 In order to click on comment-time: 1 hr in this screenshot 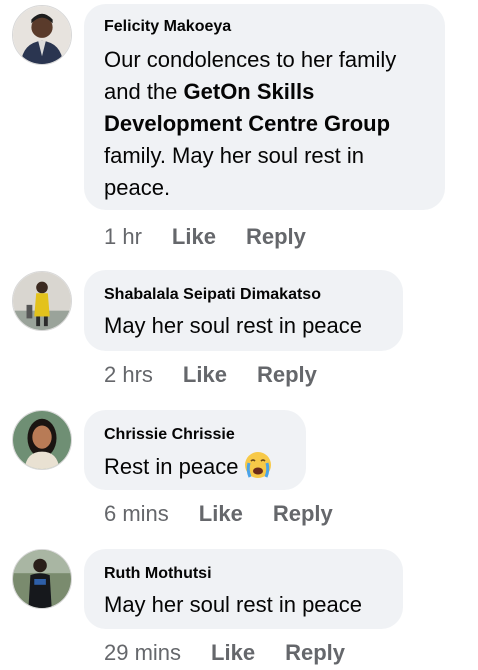, I will do `click(123, 237)`.